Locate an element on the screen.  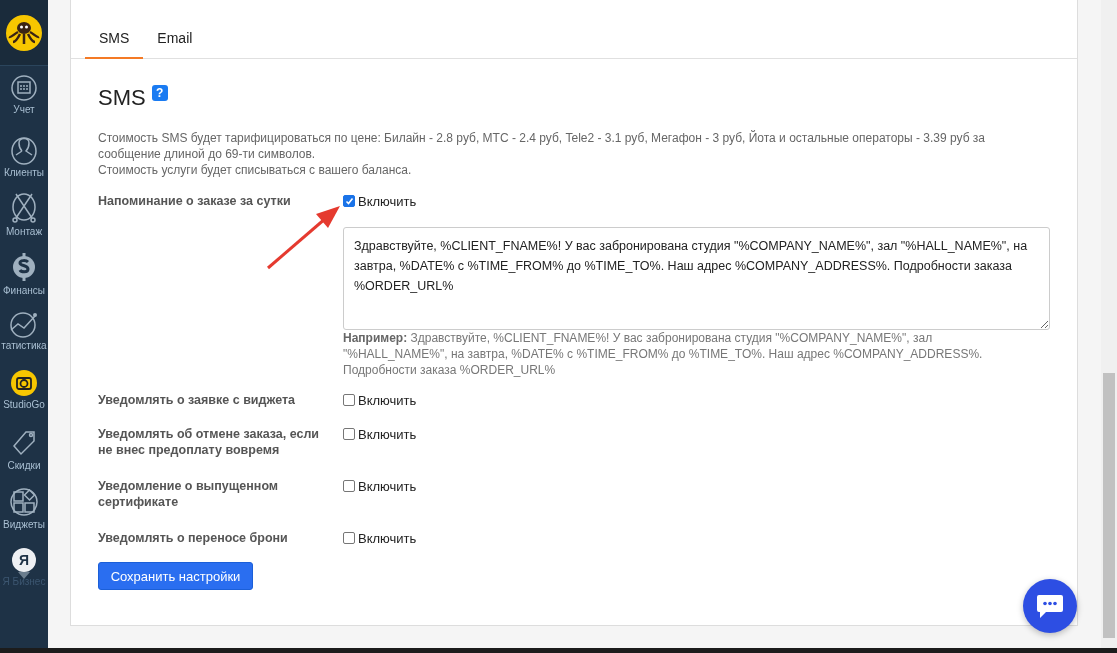
sidebar-item: Финансы is located at coordinates (24, 272).